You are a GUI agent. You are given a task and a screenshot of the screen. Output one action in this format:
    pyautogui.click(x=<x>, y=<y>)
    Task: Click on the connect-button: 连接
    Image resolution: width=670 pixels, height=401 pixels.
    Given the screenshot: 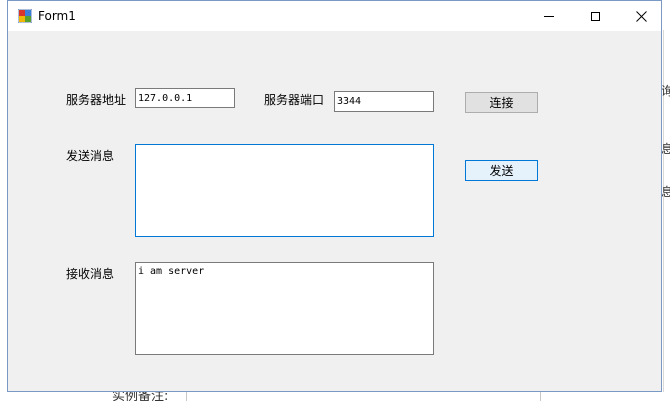 What is the action you would take?
    pyautogui.click(x=501, y=102)
    